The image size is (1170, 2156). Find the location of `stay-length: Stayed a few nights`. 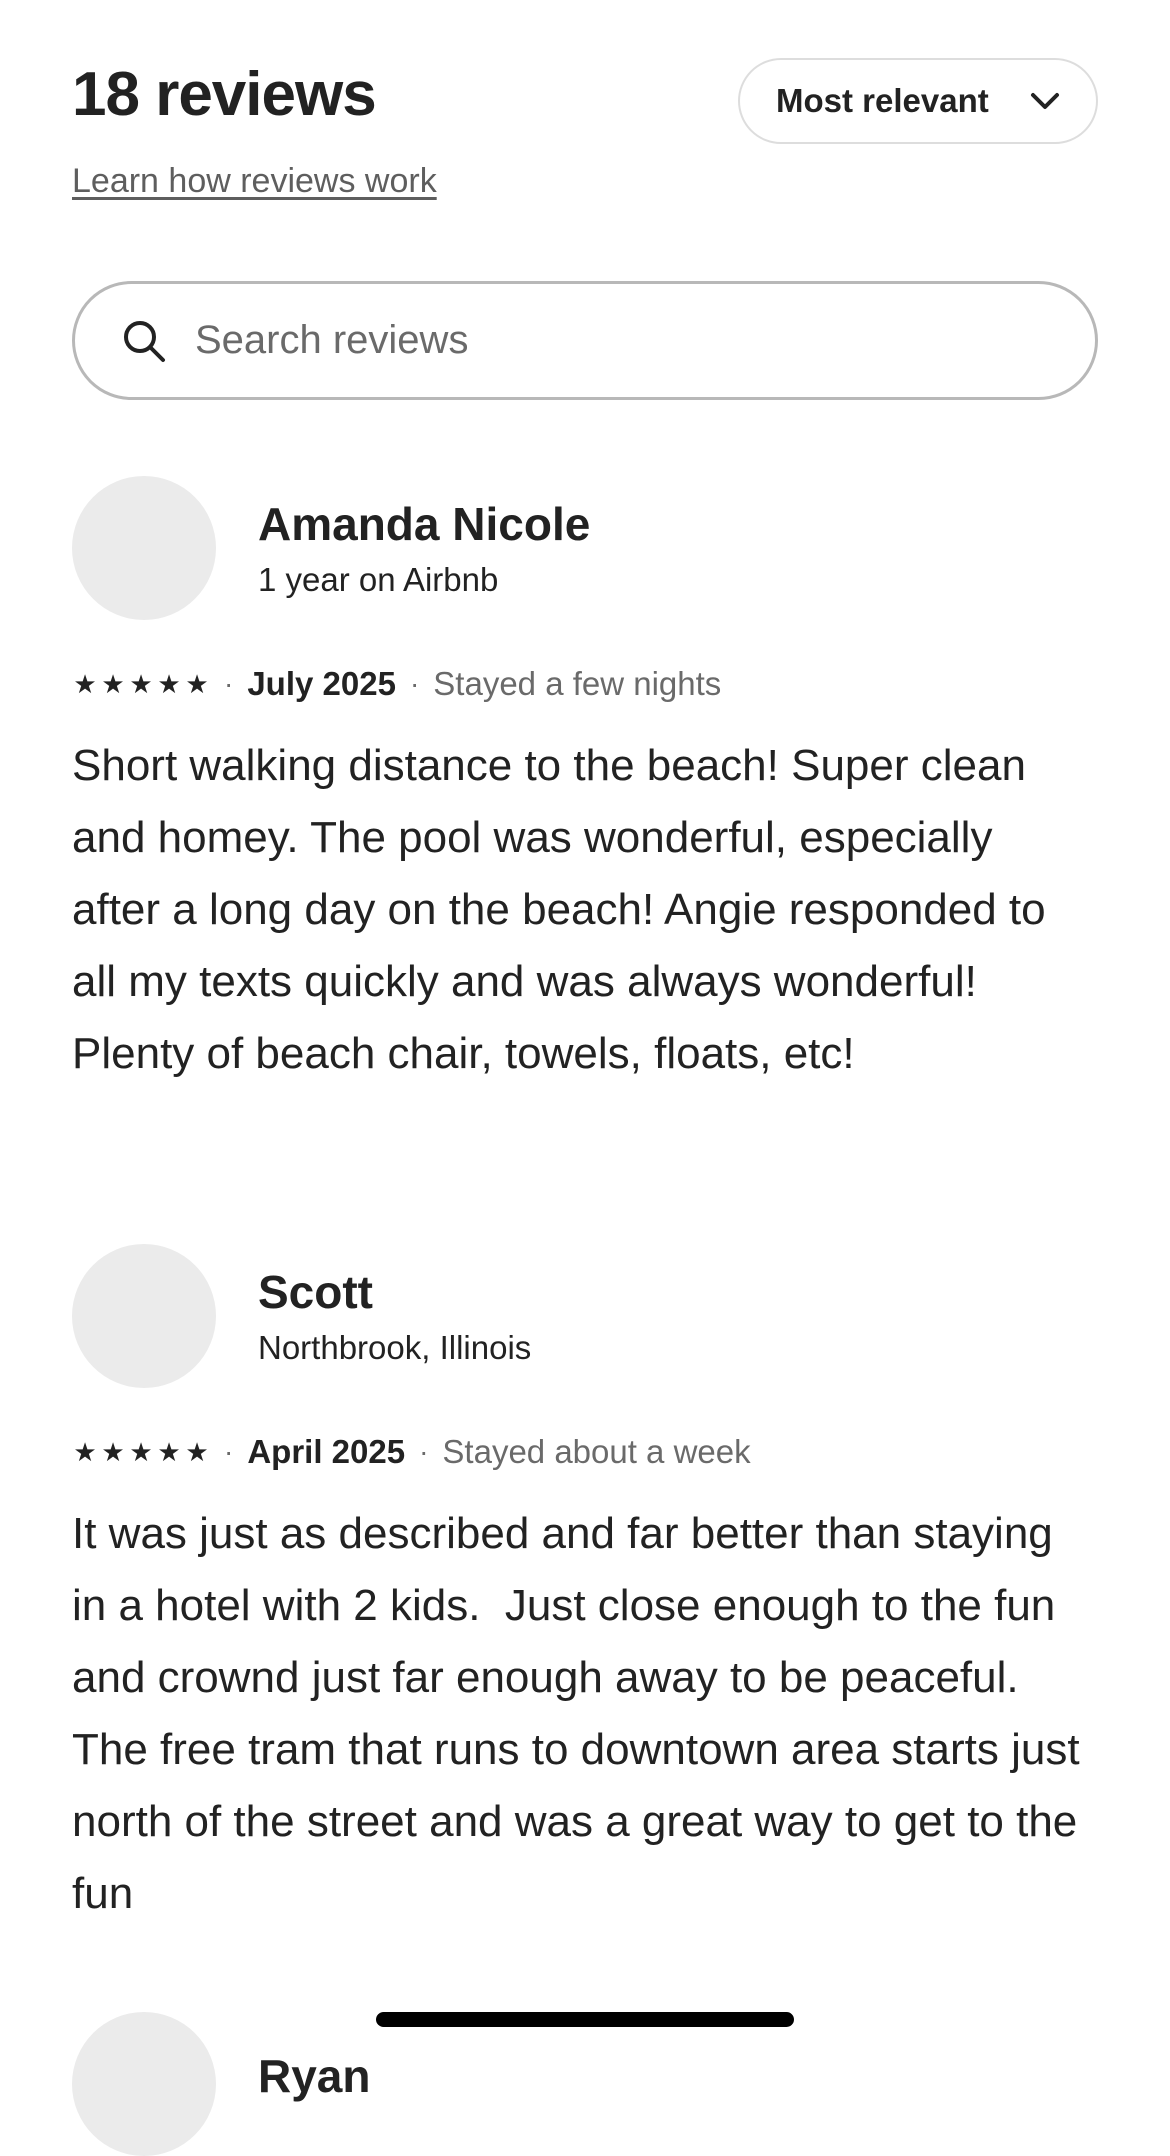

stay-length: Stayed a few nights is located at coordinates (577, 683).